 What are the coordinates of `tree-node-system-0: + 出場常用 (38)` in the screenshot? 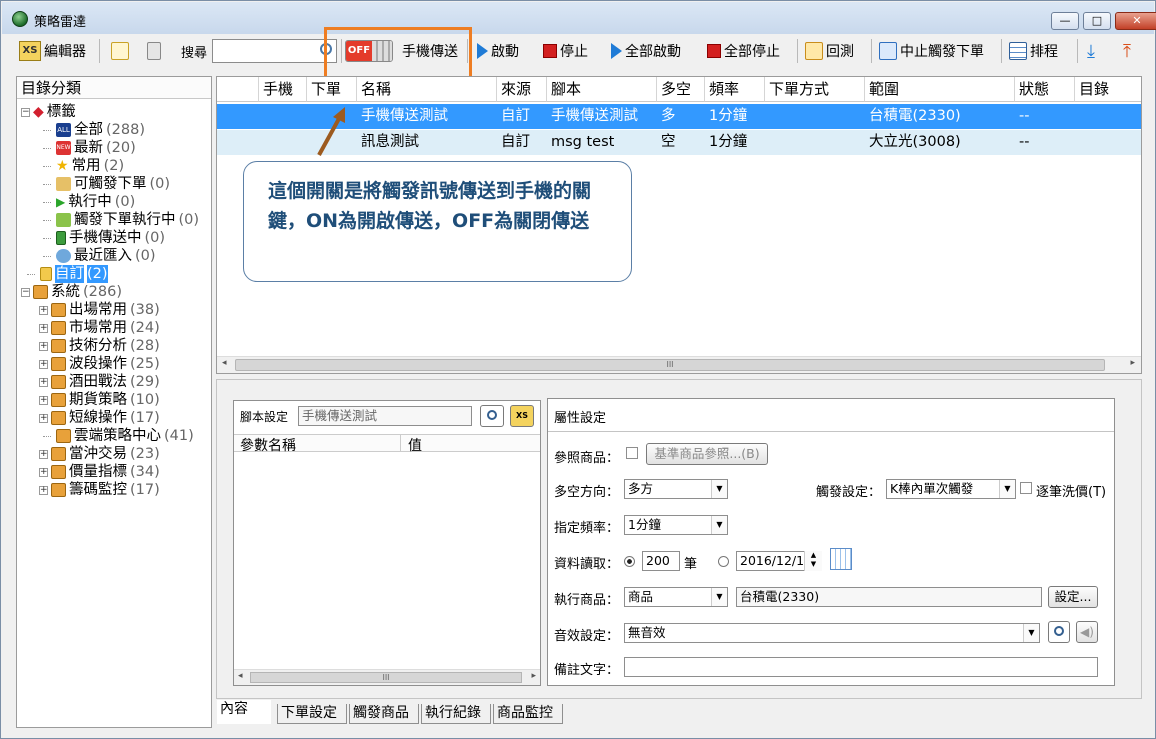 It's located at (99, 310).